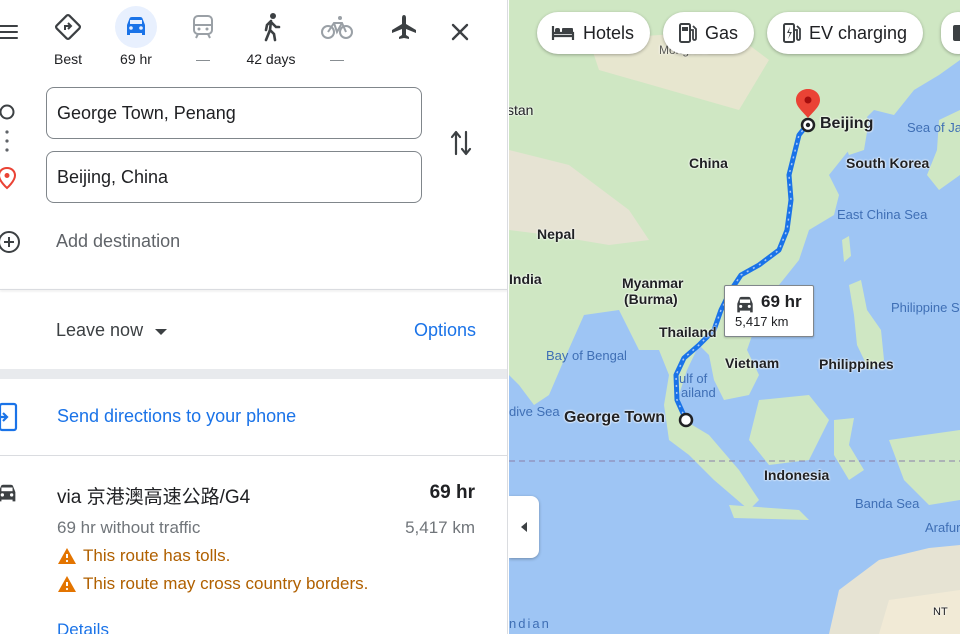 The image size is (960, 634). Describe the element at coordinates (708, 163) in the screenshot. I see `map-label: China` at that location.